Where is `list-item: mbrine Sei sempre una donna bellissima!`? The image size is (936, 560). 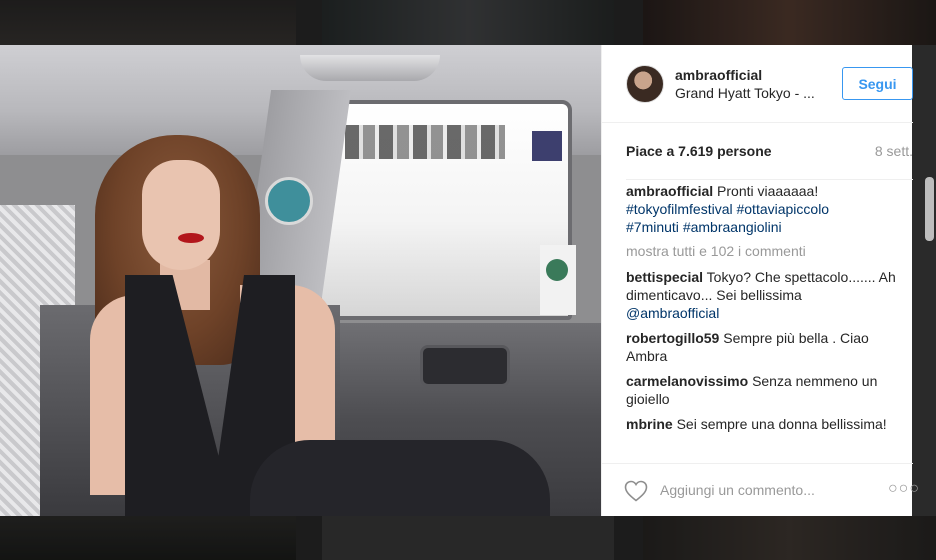 list-item: mbrine Sei sempre una donna bellissima! is located at coordinates (769, 424).